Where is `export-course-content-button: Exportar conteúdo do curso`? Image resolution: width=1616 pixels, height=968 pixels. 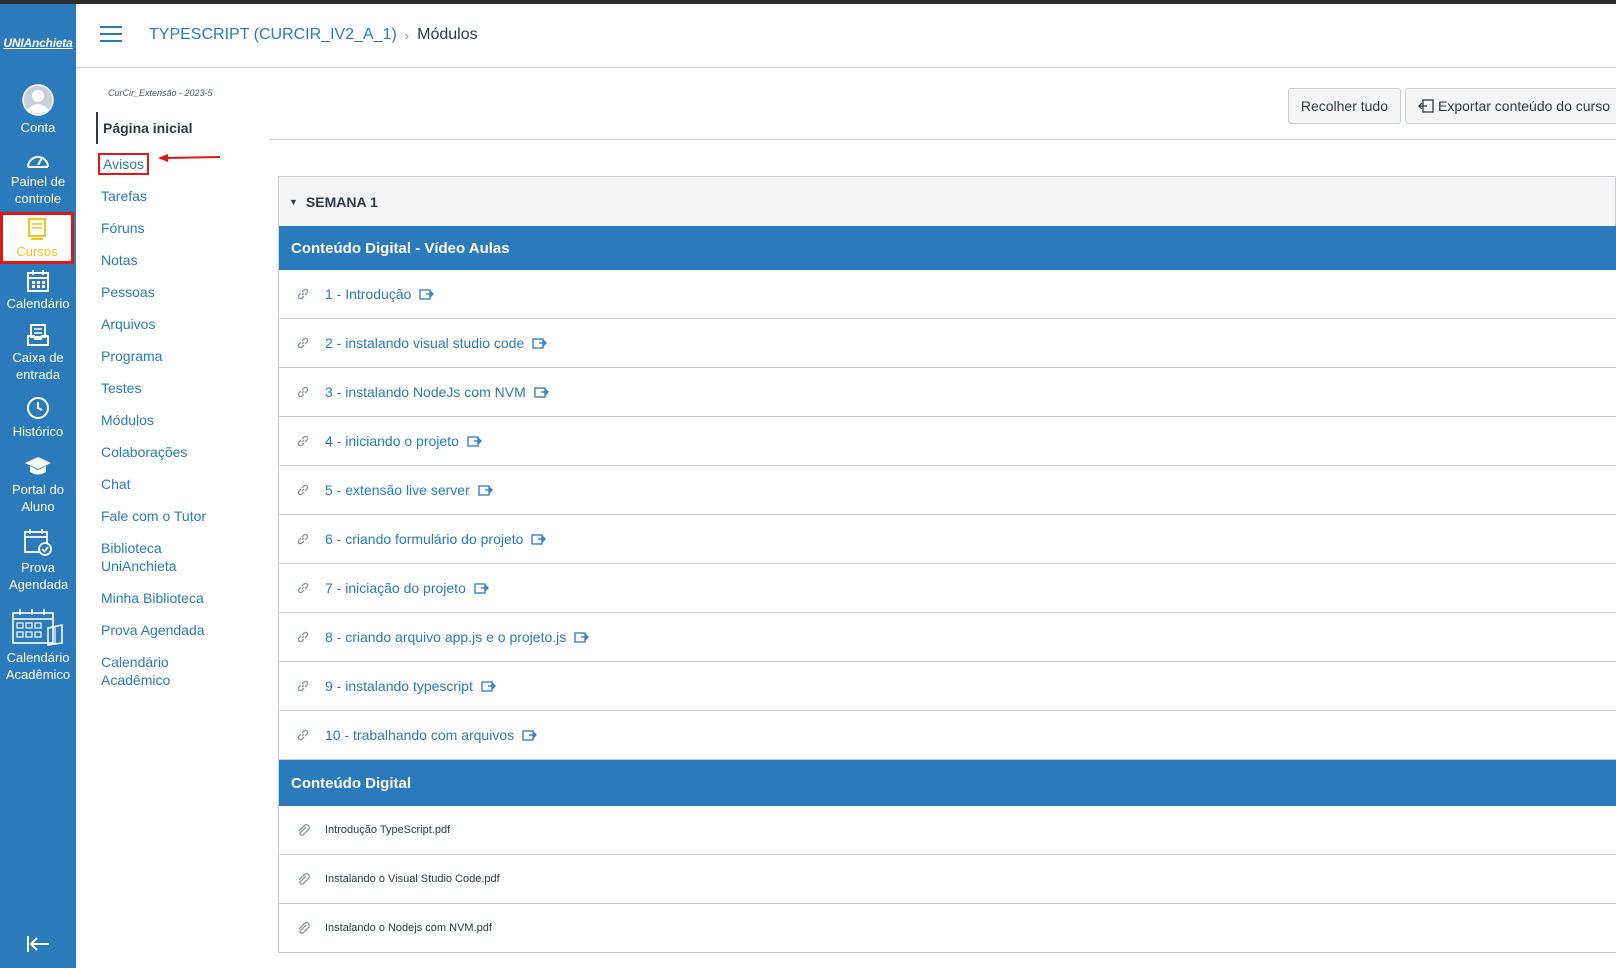 export-course-content-button: Exportar conteúdo do curso is located at coordinates (1510, 106).